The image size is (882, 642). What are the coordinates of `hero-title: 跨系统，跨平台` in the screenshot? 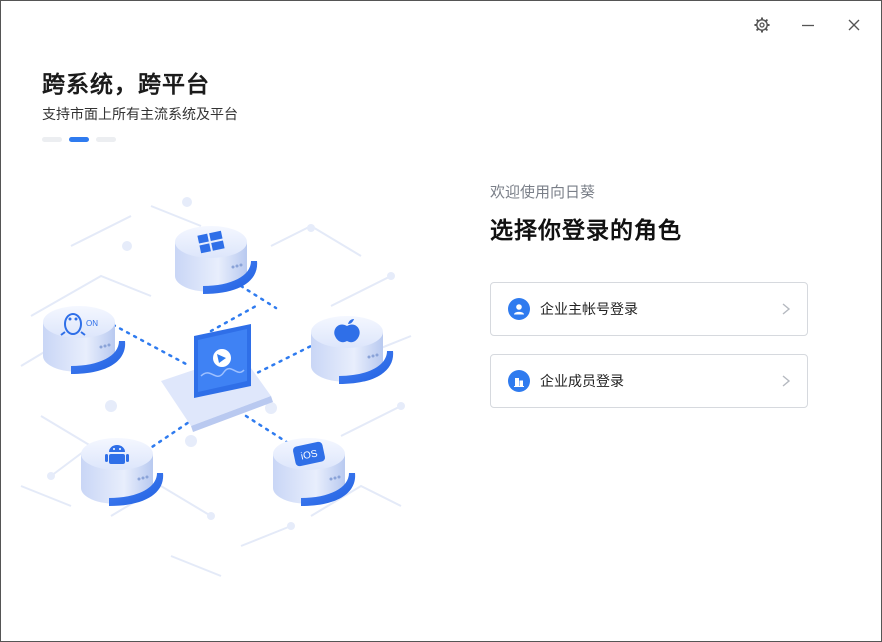 It's located at (126, 85).